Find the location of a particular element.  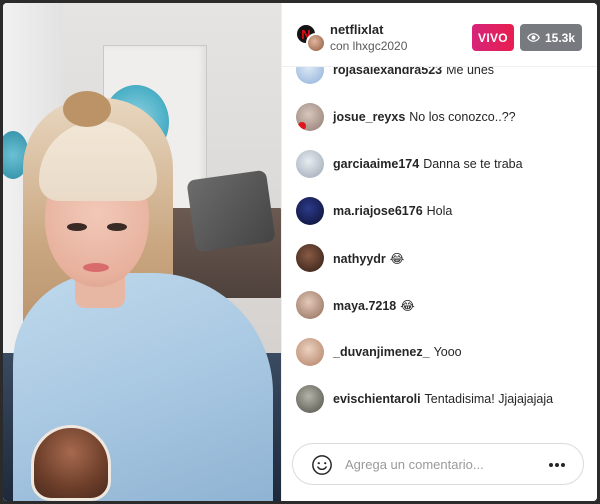

comment-item: nathyydr 😂 is located at coordinates (350, 258).